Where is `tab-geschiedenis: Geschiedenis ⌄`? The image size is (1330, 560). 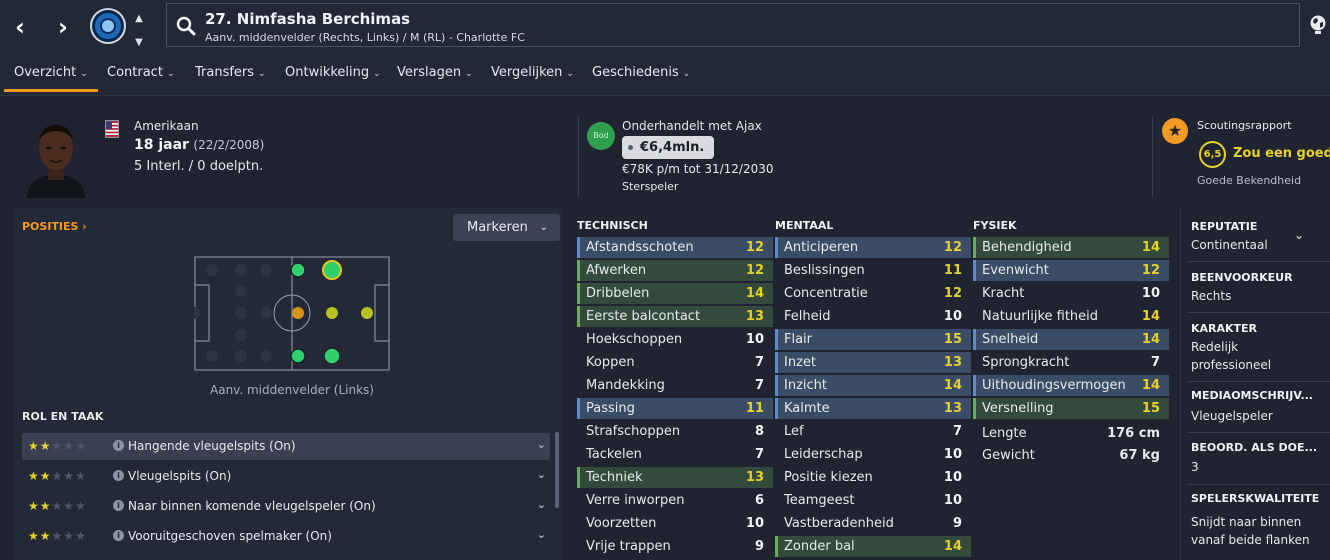
tab-geschiedenis: Geschiedenis ⌄ is located at coordinates (641, 74).